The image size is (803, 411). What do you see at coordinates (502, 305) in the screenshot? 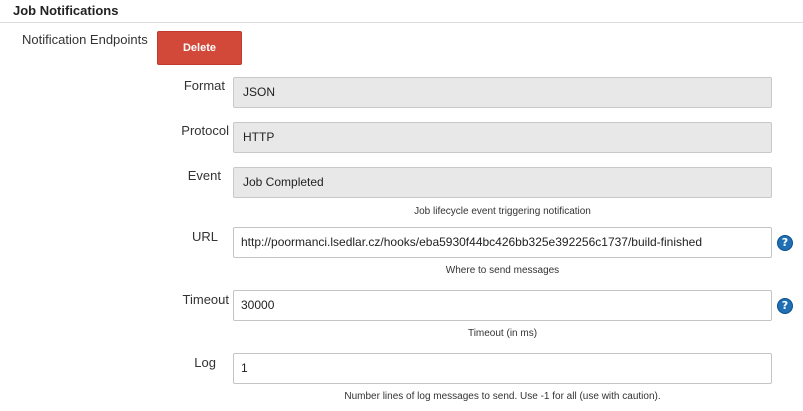
I see `timeout-input: 30000` at bounding box center [502, 305].